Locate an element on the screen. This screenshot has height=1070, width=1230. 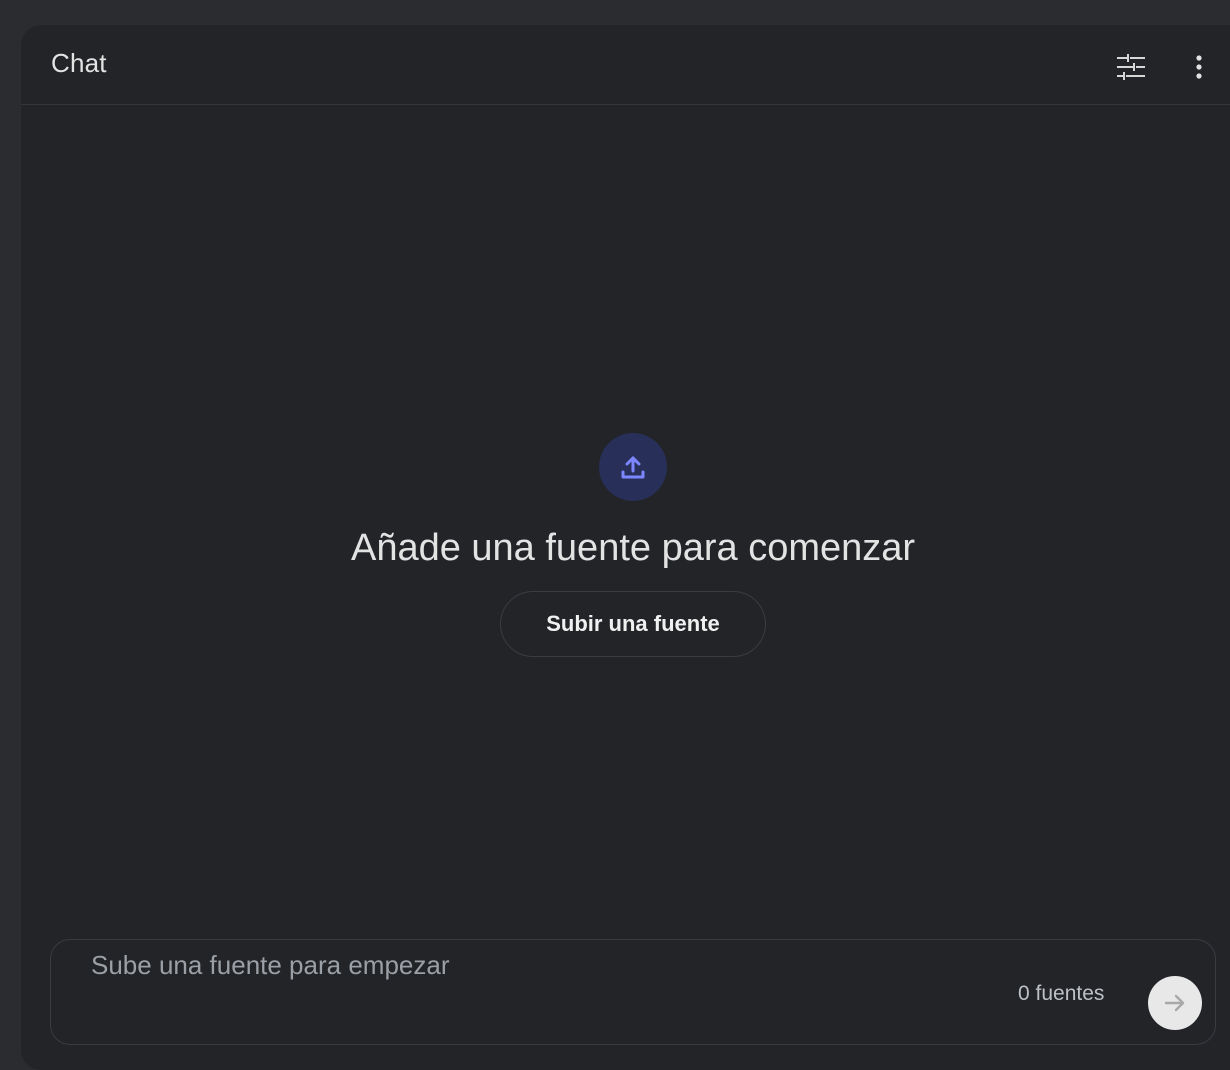
chat-settings-button is located at coordinates (1131, 67).